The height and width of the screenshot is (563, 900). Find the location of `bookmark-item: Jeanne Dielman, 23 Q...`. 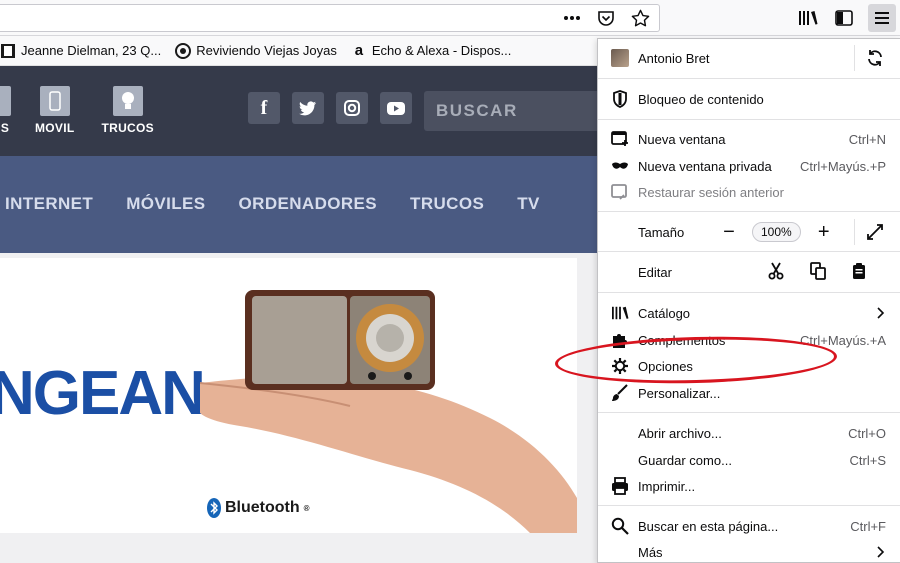

bookmark-item: Jeanne Dielman, 23 Q... is located at coordinates (80, 51).